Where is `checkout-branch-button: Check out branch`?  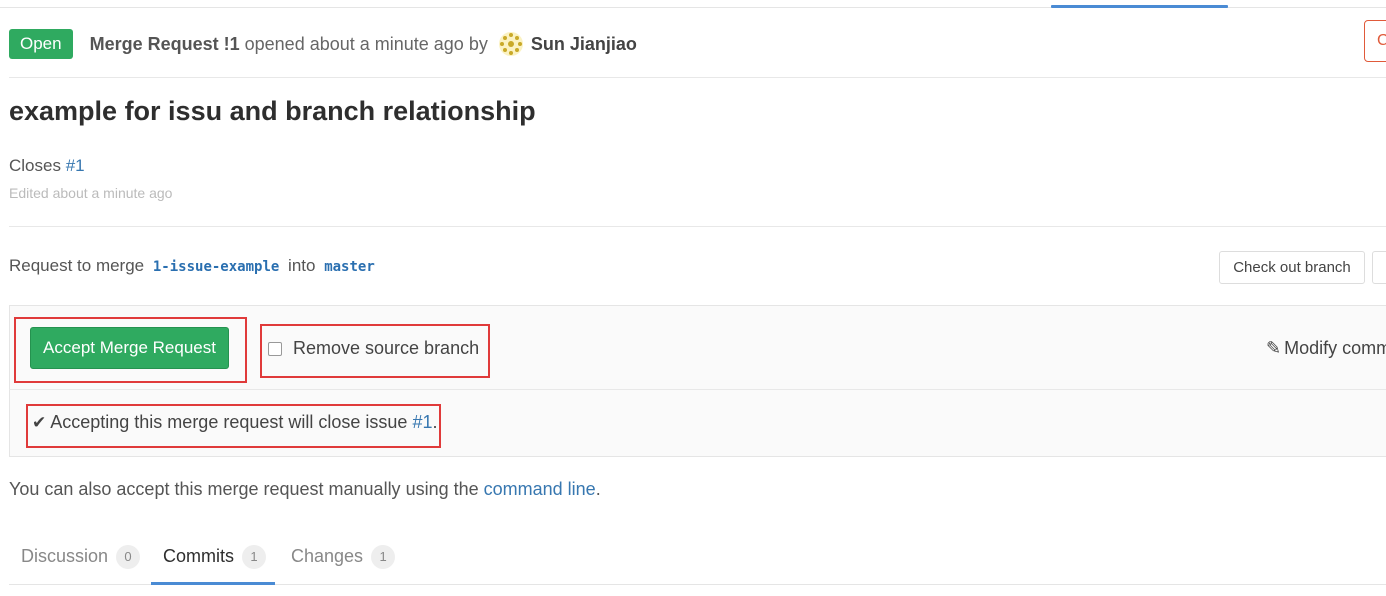 checkout-branch-button: Check out branch is located at coordinates (1292, 267).